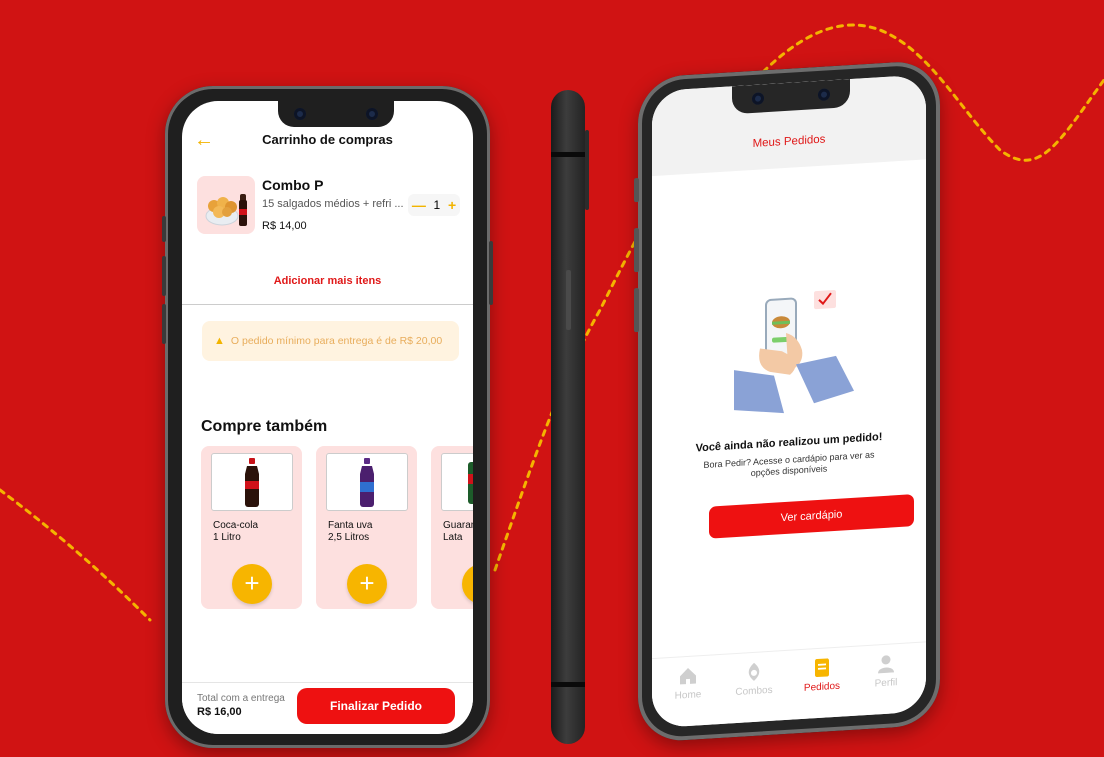 The image size is (1104, 757). Describe the element at coordinates (350, 531) in the screenshot. I see `product-name: Fanta uva 2,5 Litros` at that location.